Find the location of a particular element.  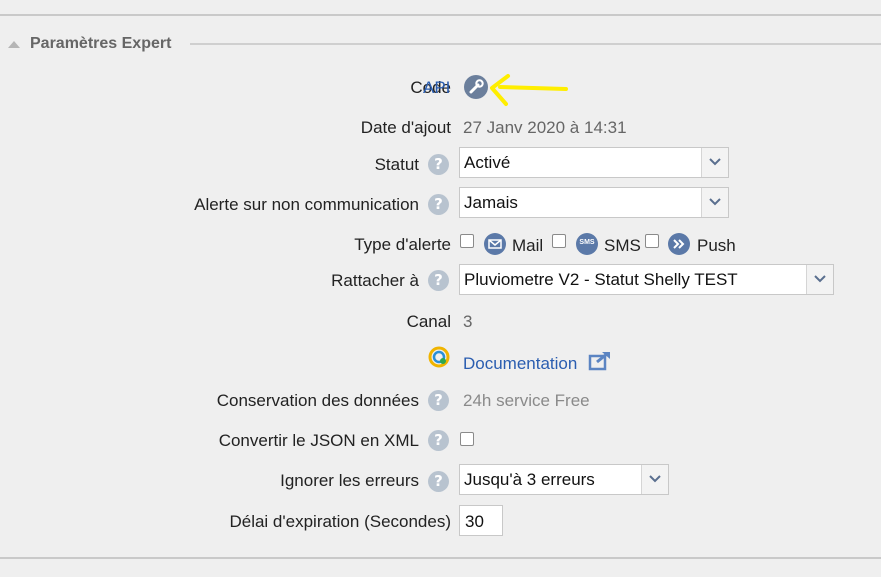

convertir-help-icon: ? is located at coordinates (438, 440).